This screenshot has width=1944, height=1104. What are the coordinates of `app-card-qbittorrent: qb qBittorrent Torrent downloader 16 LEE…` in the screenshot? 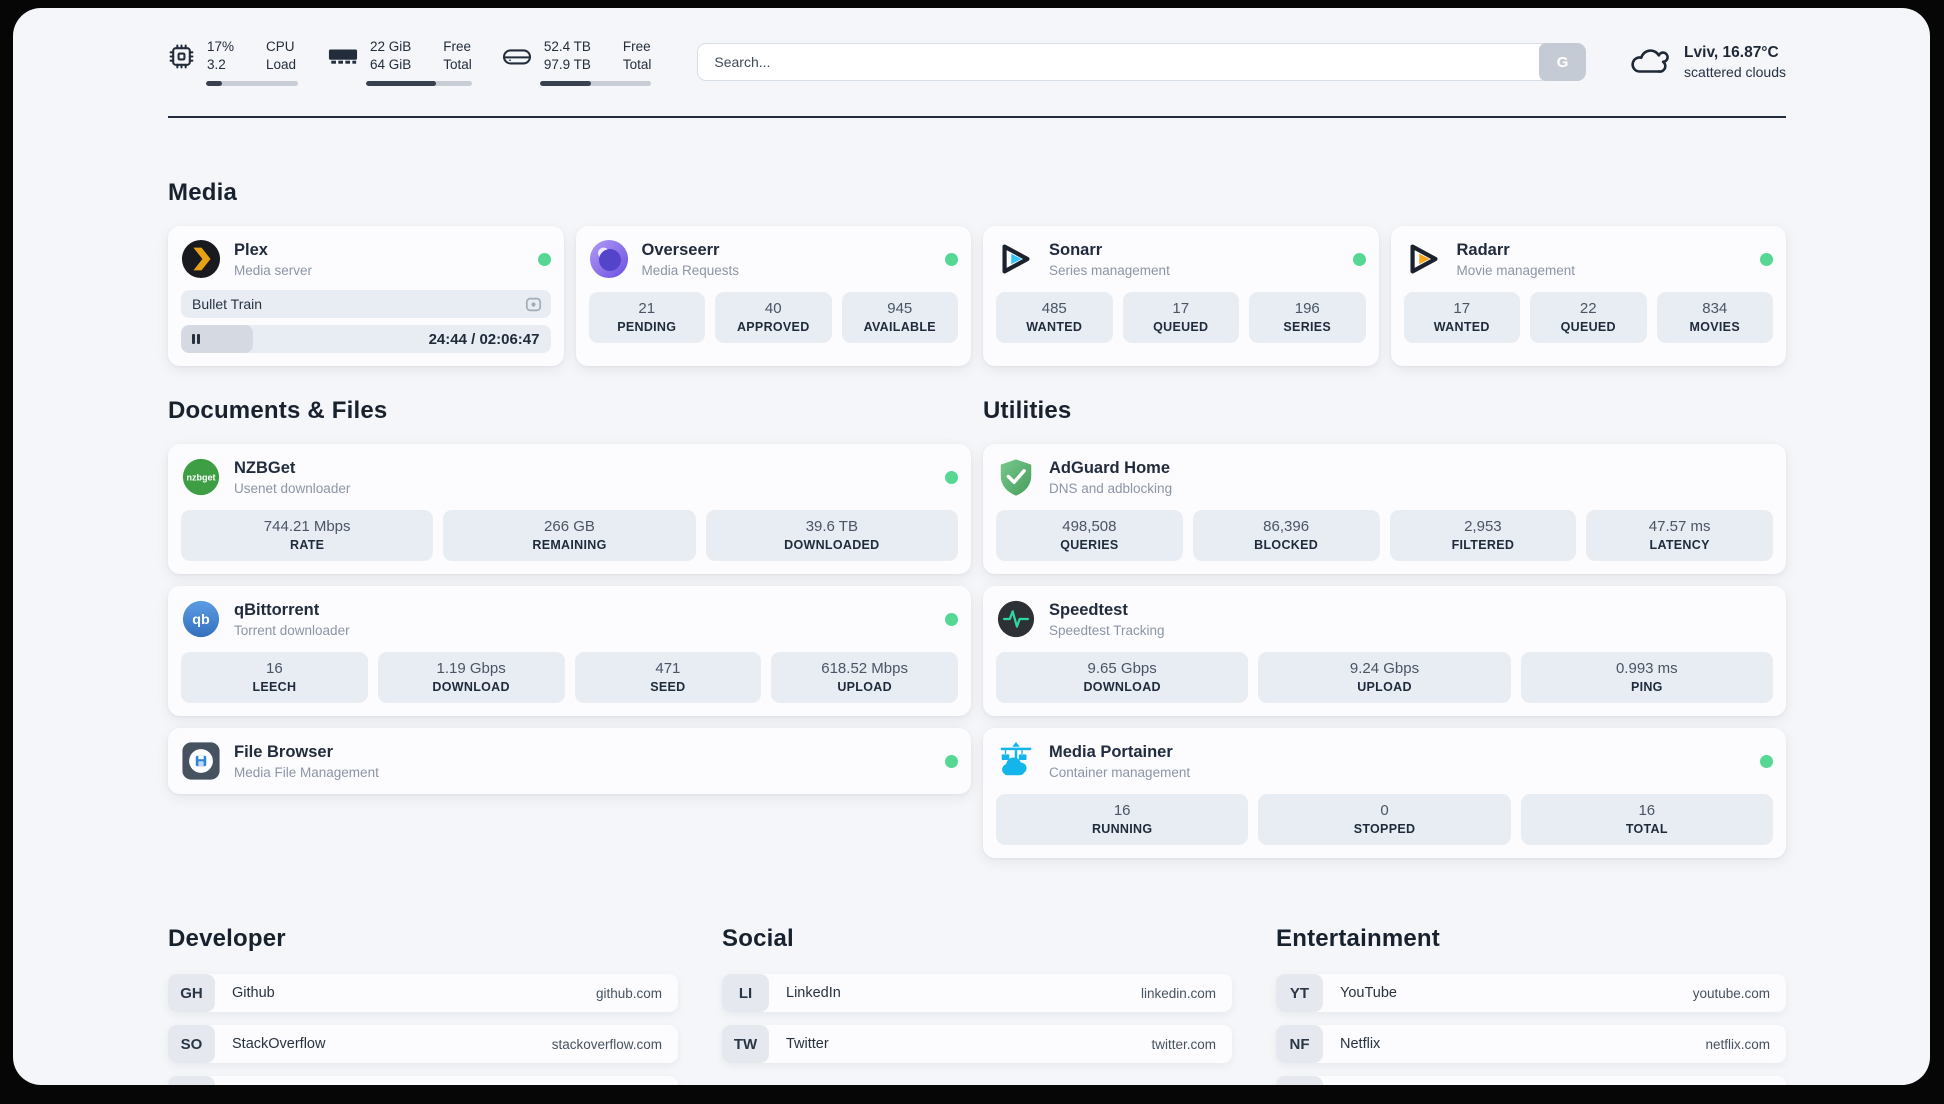 It's located at (569, 651).